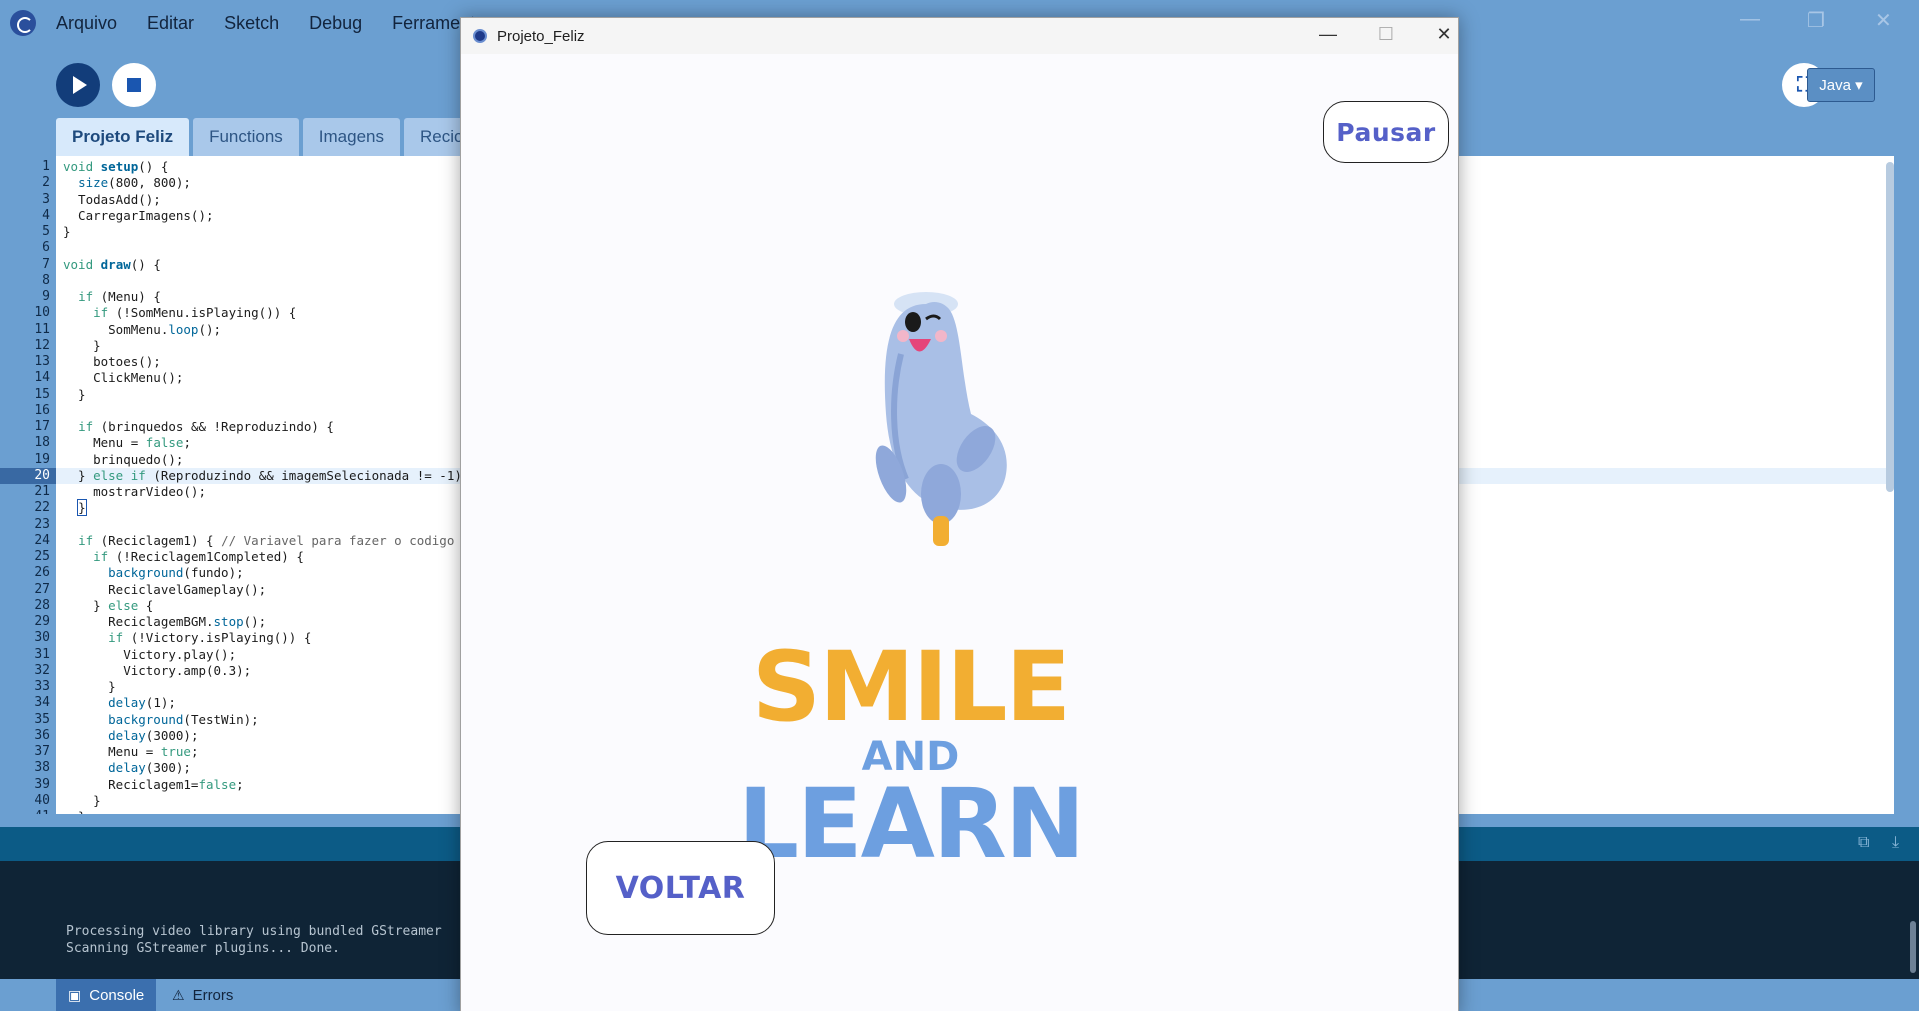 Image resolution: width=1919 pixels, height=1011 pixels. What do you see at coordinates (42, 654) in the screenshot?
I see `line-number: 31` at bounding box center [42, 654].